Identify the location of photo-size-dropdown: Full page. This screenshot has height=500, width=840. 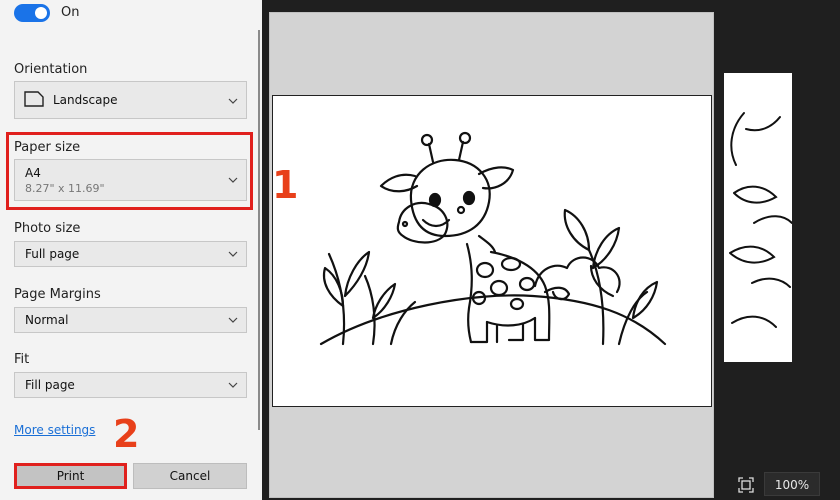
(130, 254).